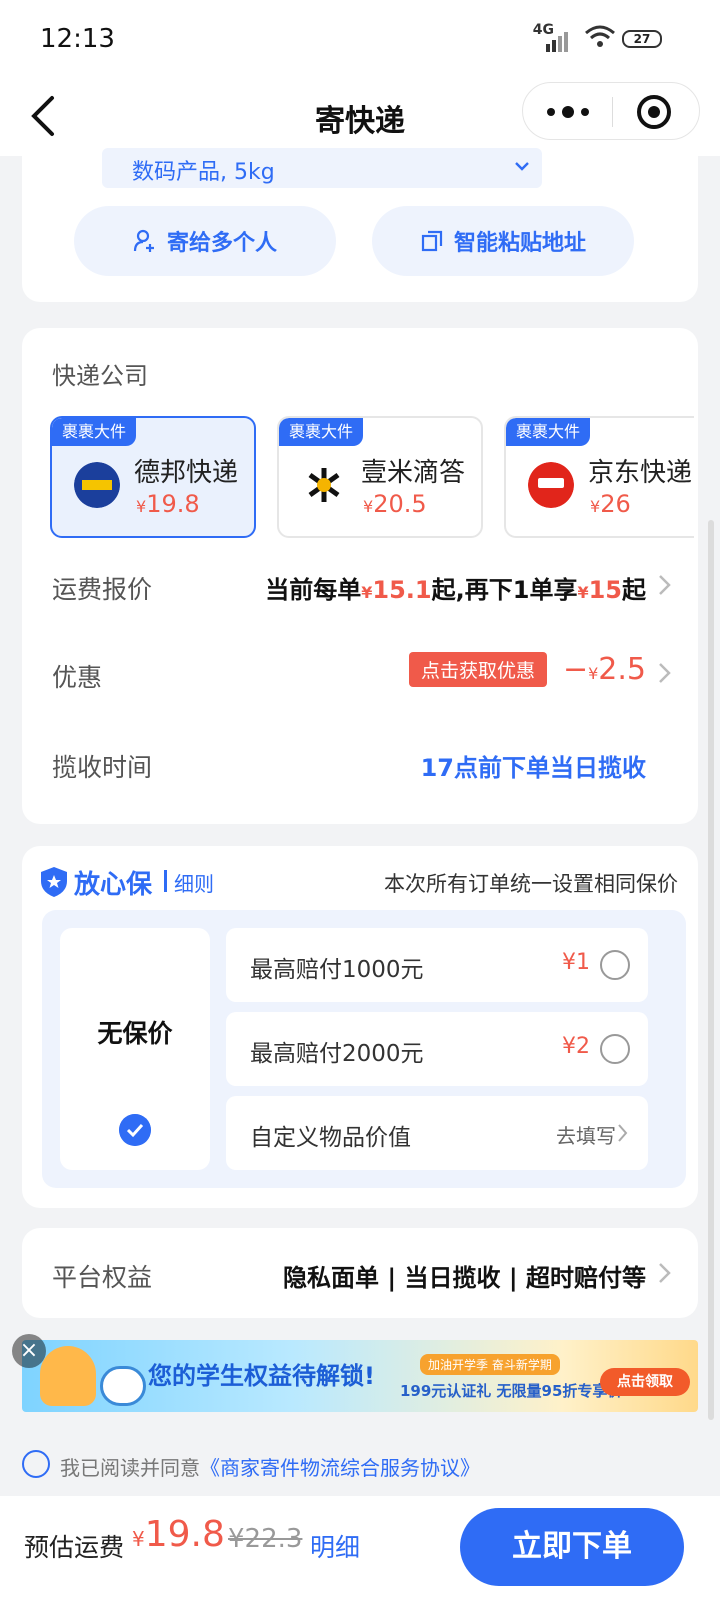 Image resolution: width=720 pixels, height=1600 pixels. I want to click on benefits-card: 平台权益 隐私面单 | 当日揽收 | 超时赔付等, so click(360, 1273).